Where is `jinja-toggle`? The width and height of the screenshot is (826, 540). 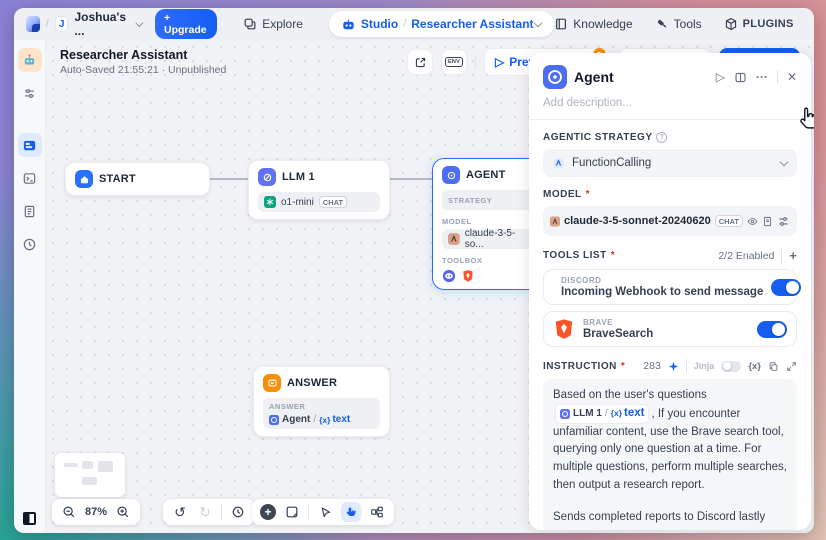 jinja-toggle is located at coordinates (731, 366).